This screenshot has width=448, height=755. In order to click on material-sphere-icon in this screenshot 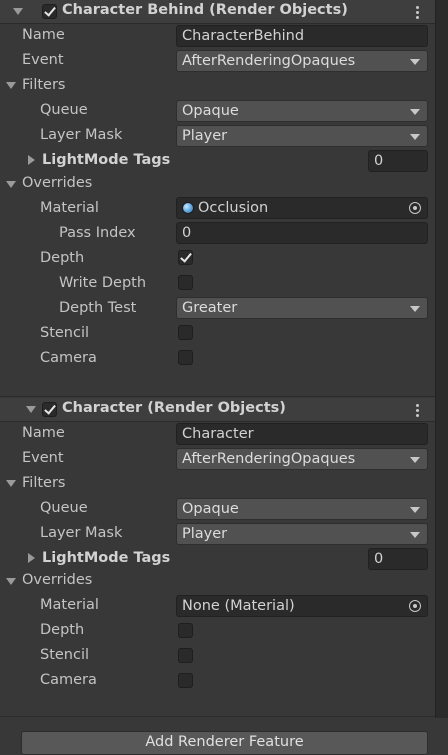, I will do `click(188, 208)`.